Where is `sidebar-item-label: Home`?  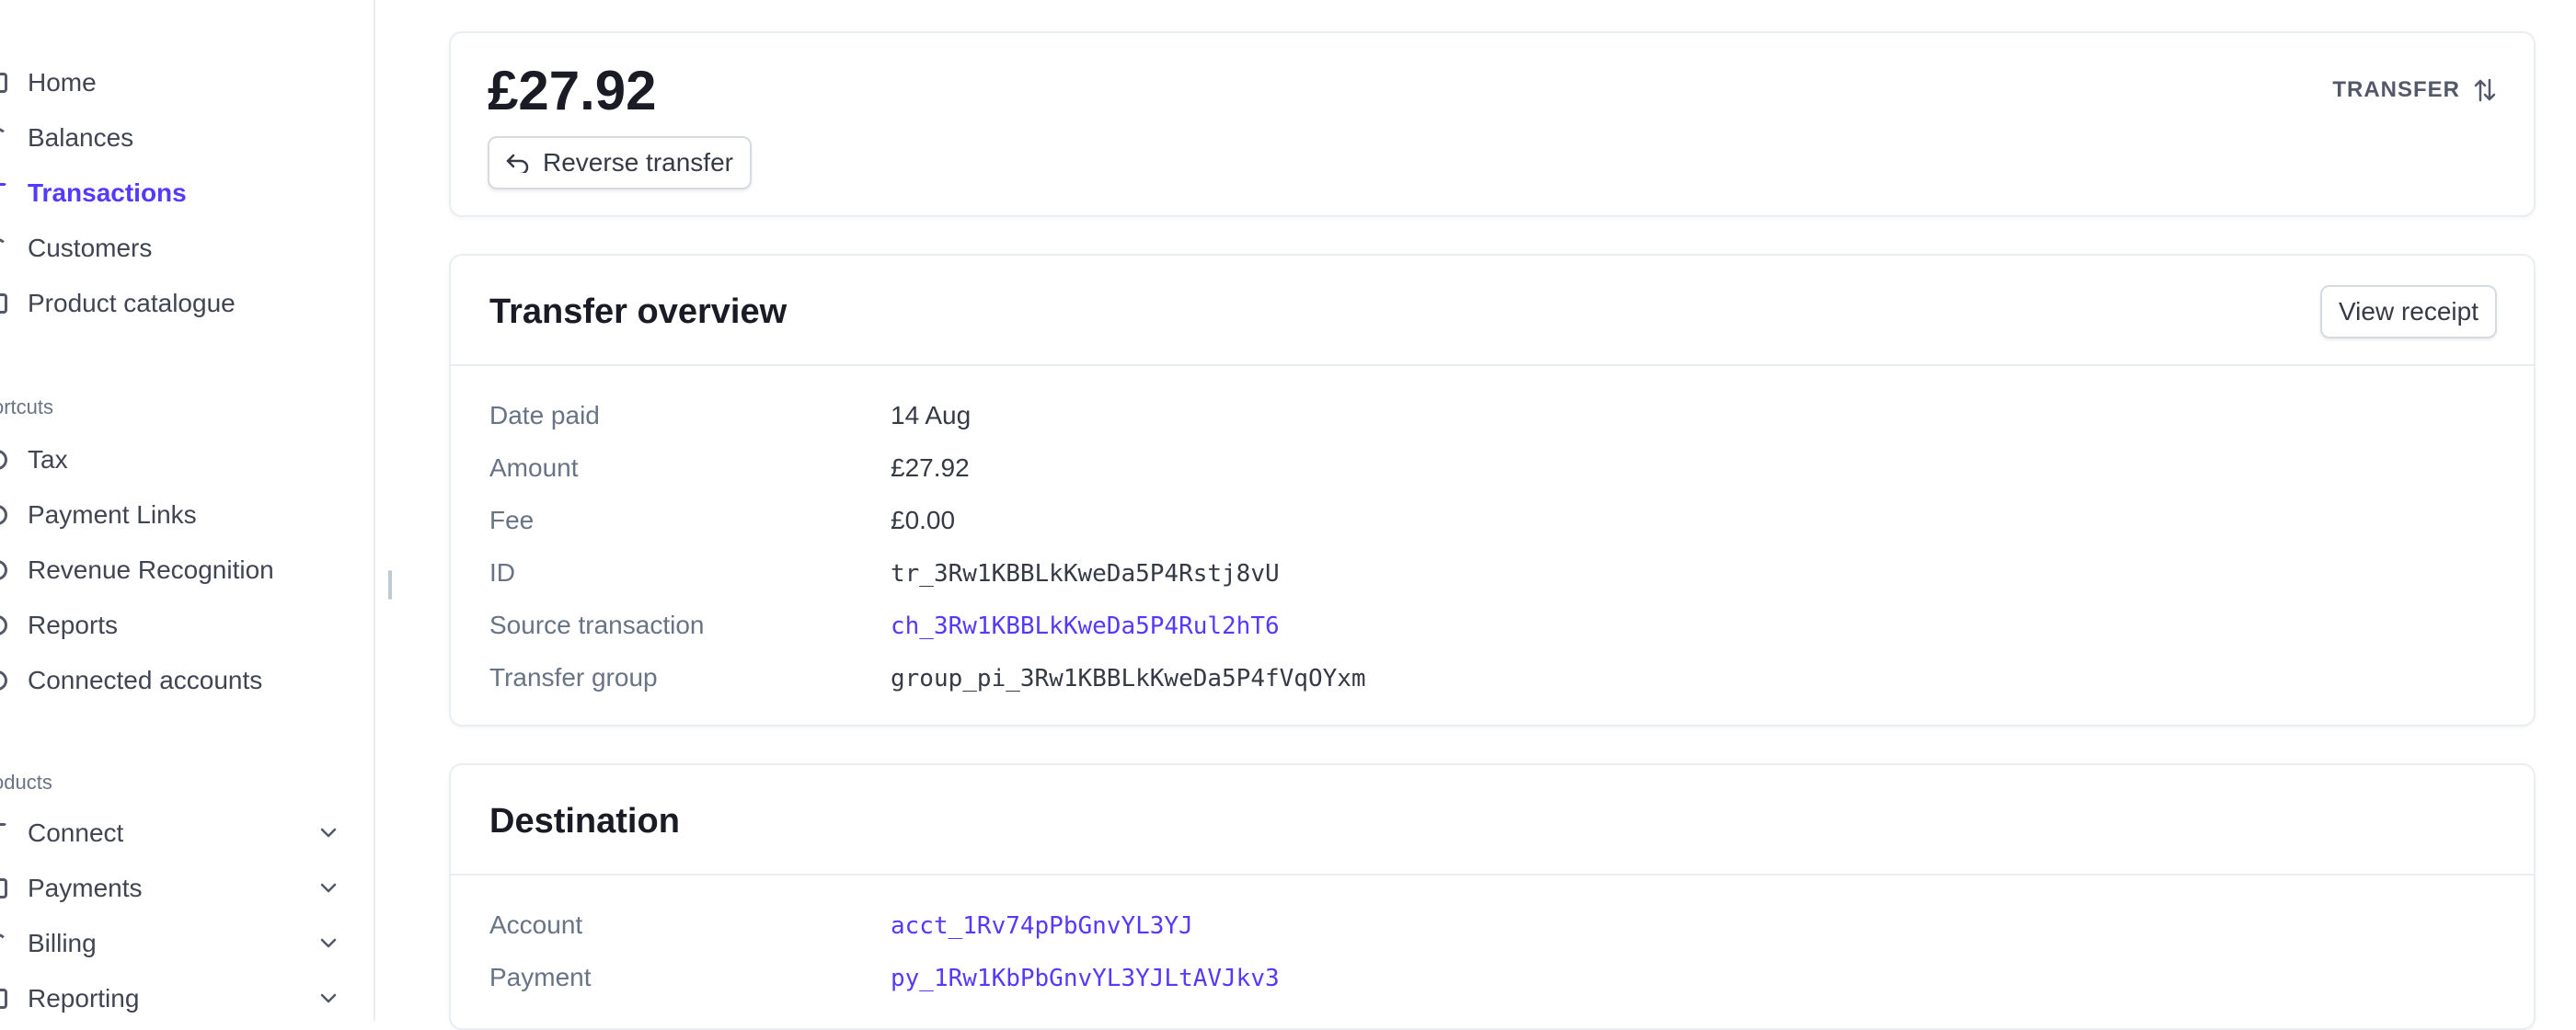 sidebar-item-label: Home is located at coordinates (62, 82).